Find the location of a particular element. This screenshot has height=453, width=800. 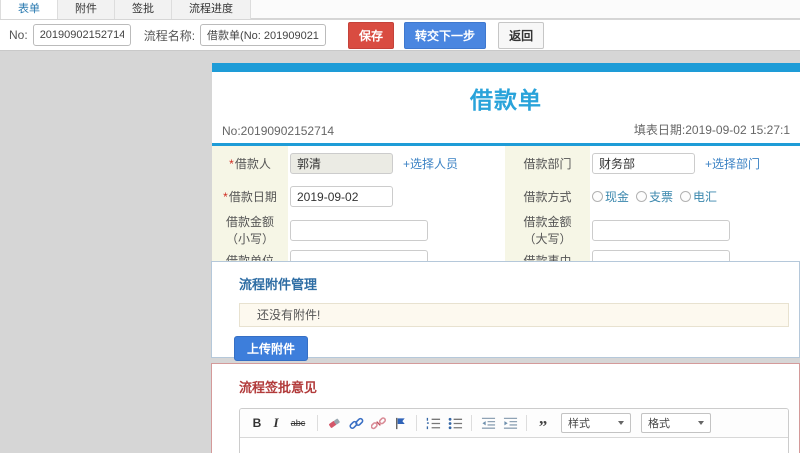

editor-content-area is located at coordinates (514, 445).